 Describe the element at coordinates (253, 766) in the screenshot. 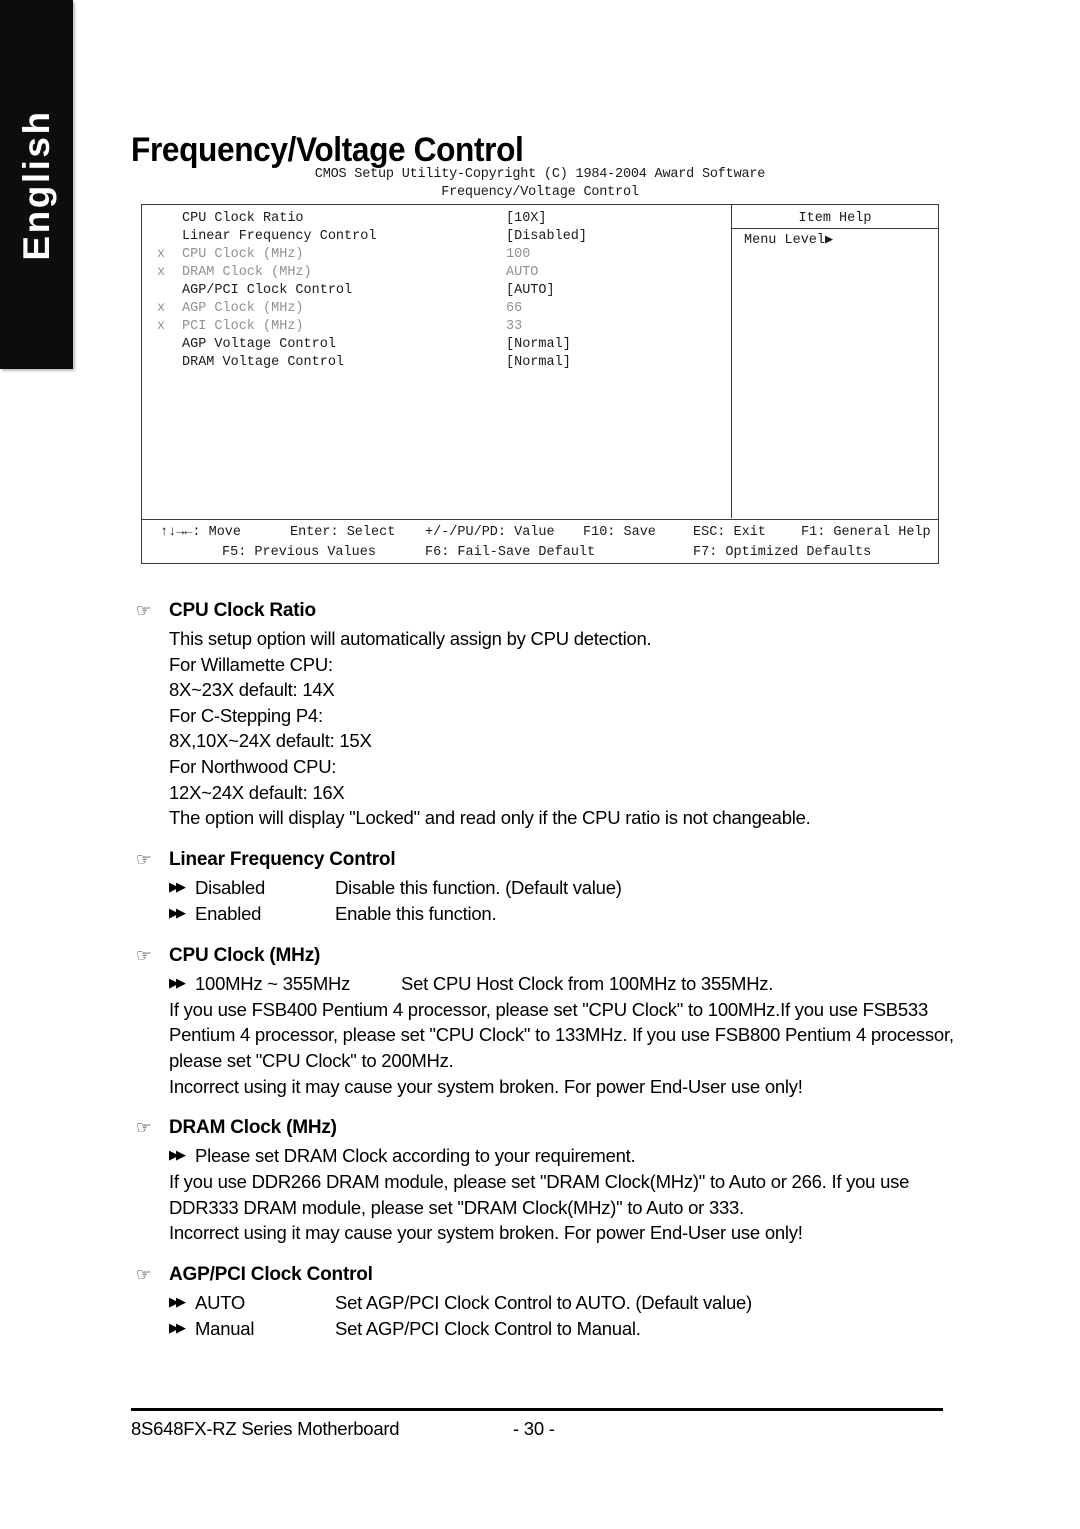

I see `section-text-line: For Northwood CPU:` at that location.